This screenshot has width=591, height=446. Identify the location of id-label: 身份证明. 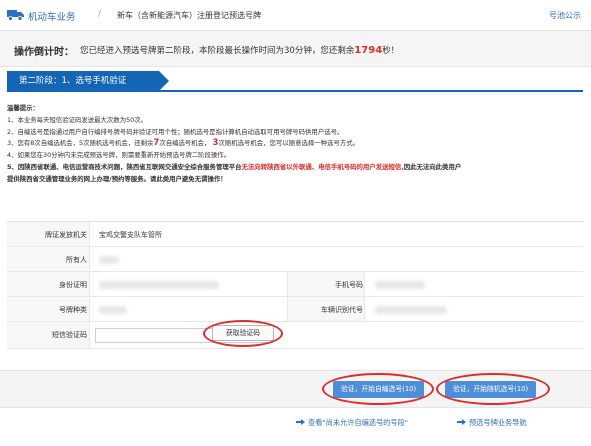
(73, 285).